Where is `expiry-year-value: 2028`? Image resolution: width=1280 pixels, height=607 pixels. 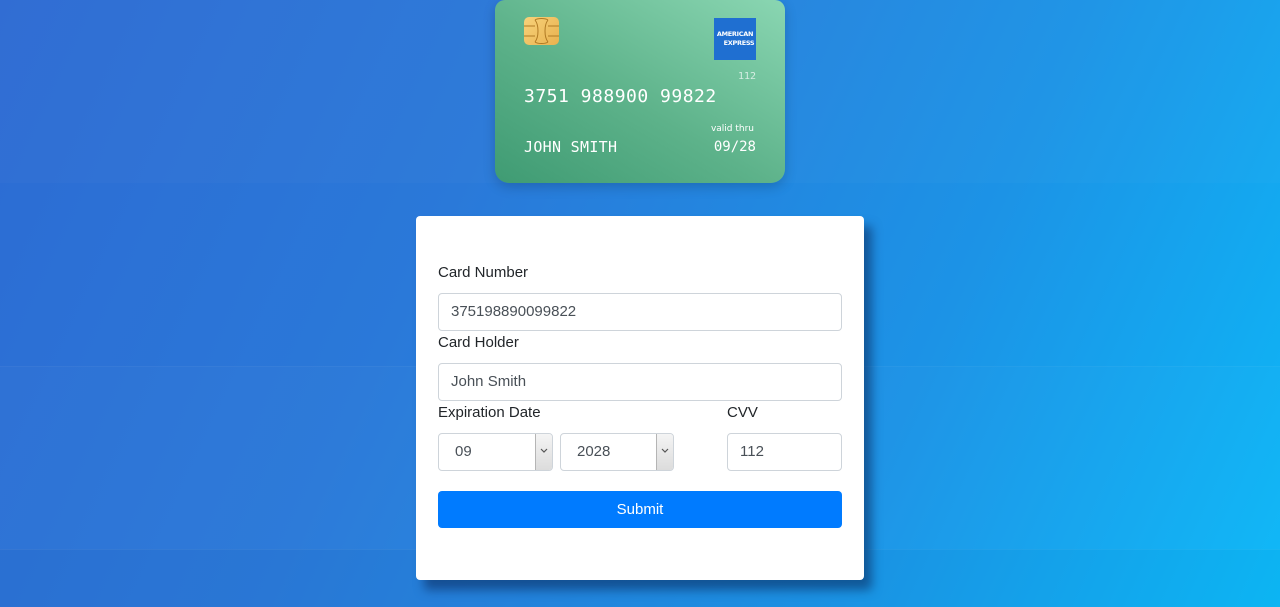 expiry-year-value: 2028 is located at coordinates (594, 451).